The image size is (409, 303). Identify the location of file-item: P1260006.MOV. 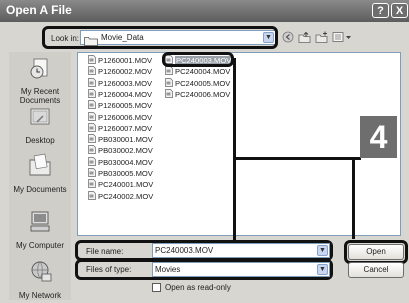
(120, 117).